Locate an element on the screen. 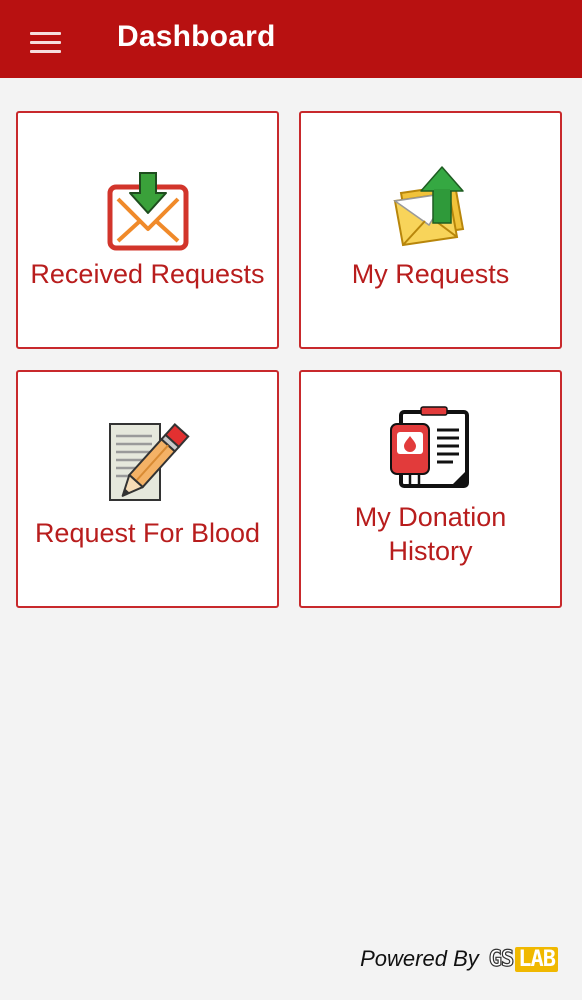 This screenshot has height=1000, width=582. gslab-logo: GS LAB is located at coordinates (522, 959).